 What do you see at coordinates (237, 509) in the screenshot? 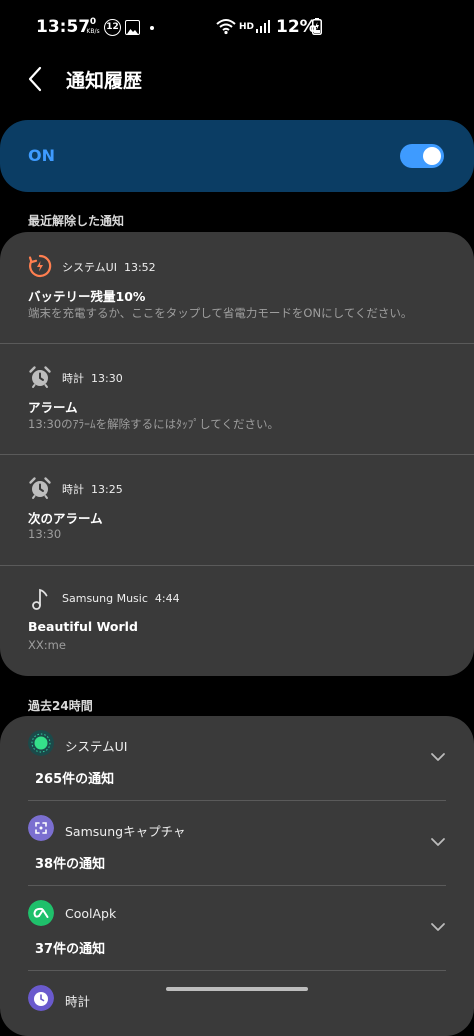
I see `notification-item: 時計 13:25 次のアラーム 13:30` at bounding box center [237, 509].